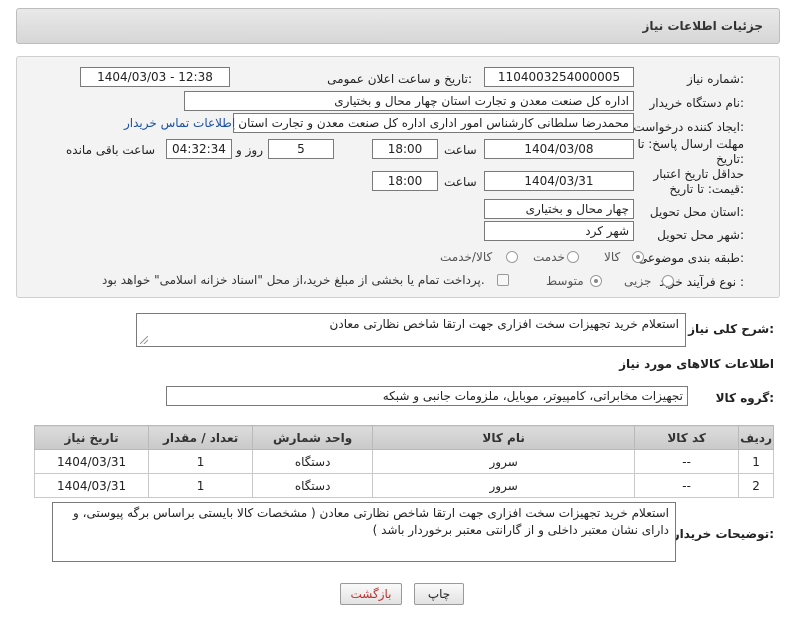  I want to click on col-header-unit: واحد شمارش, so click(313, 437).